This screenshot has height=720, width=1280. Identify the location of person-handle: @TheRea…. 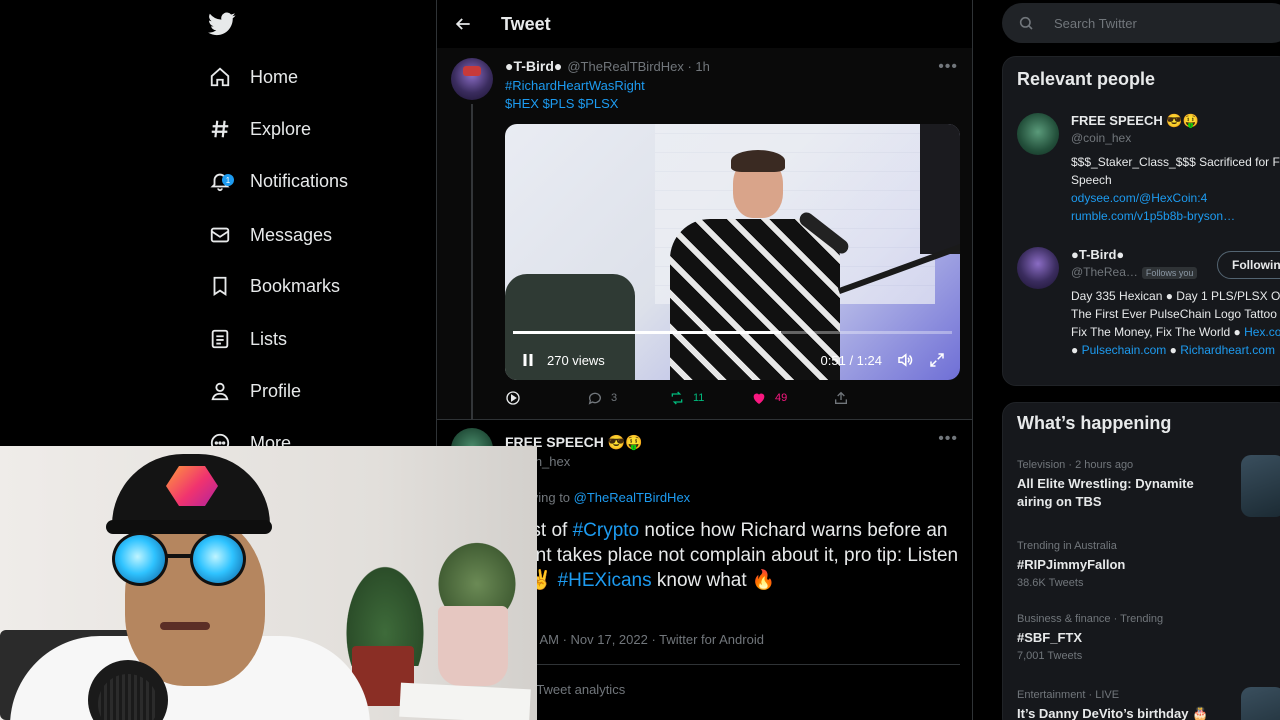
(1104, 272).